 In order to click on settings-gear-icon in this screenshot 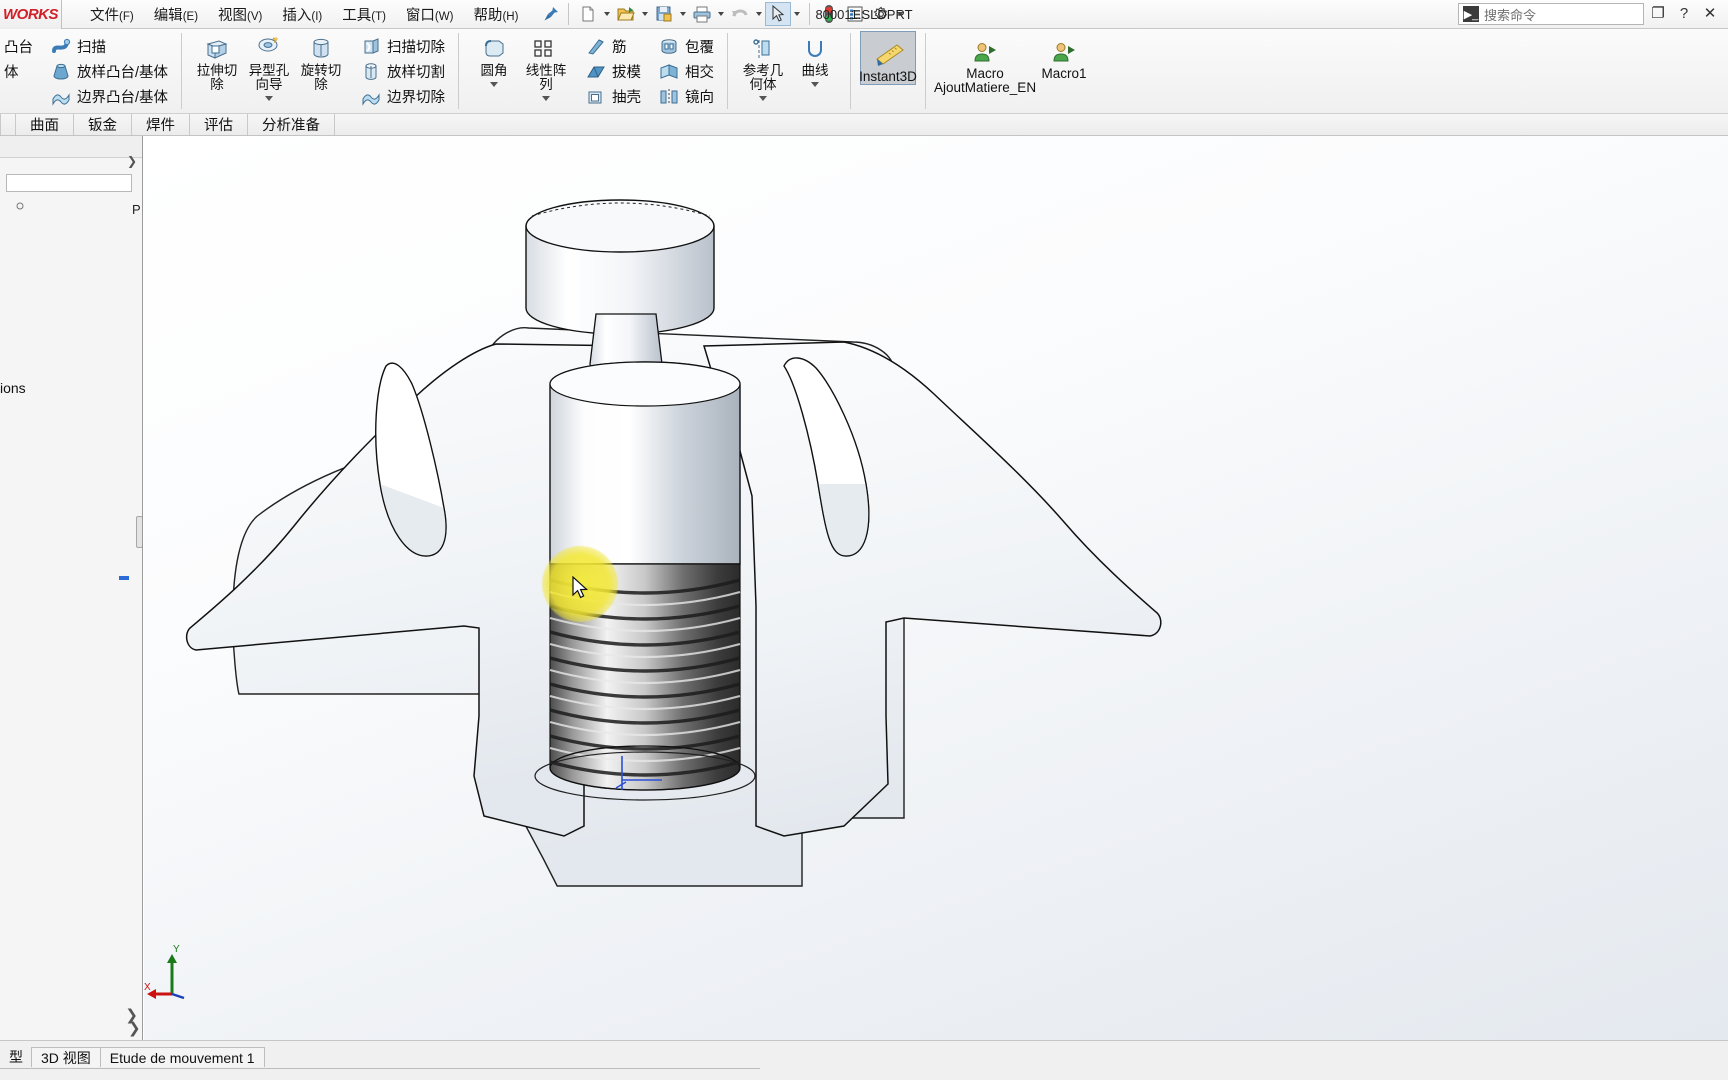, I will do `click(881, 14)`.